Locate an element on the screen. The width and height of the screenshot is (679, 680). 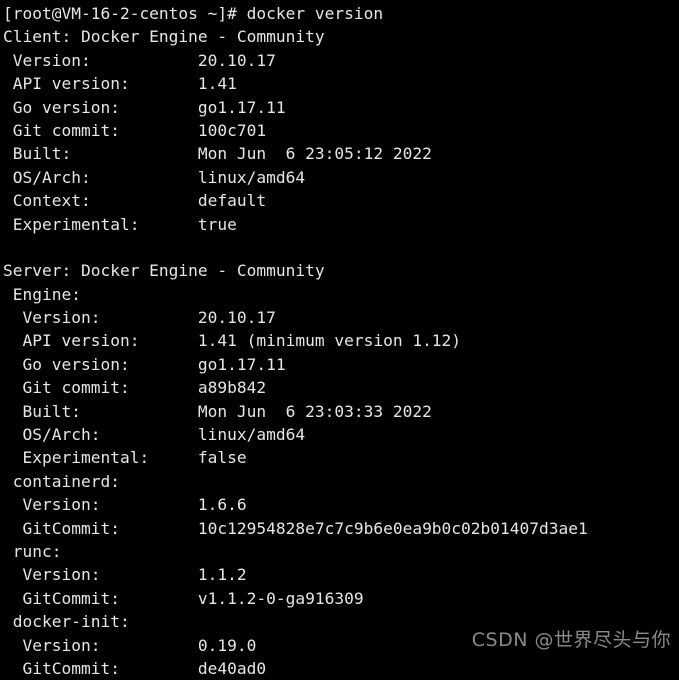
terminal-line: Experimental: false is located at coordinates (125, 458).